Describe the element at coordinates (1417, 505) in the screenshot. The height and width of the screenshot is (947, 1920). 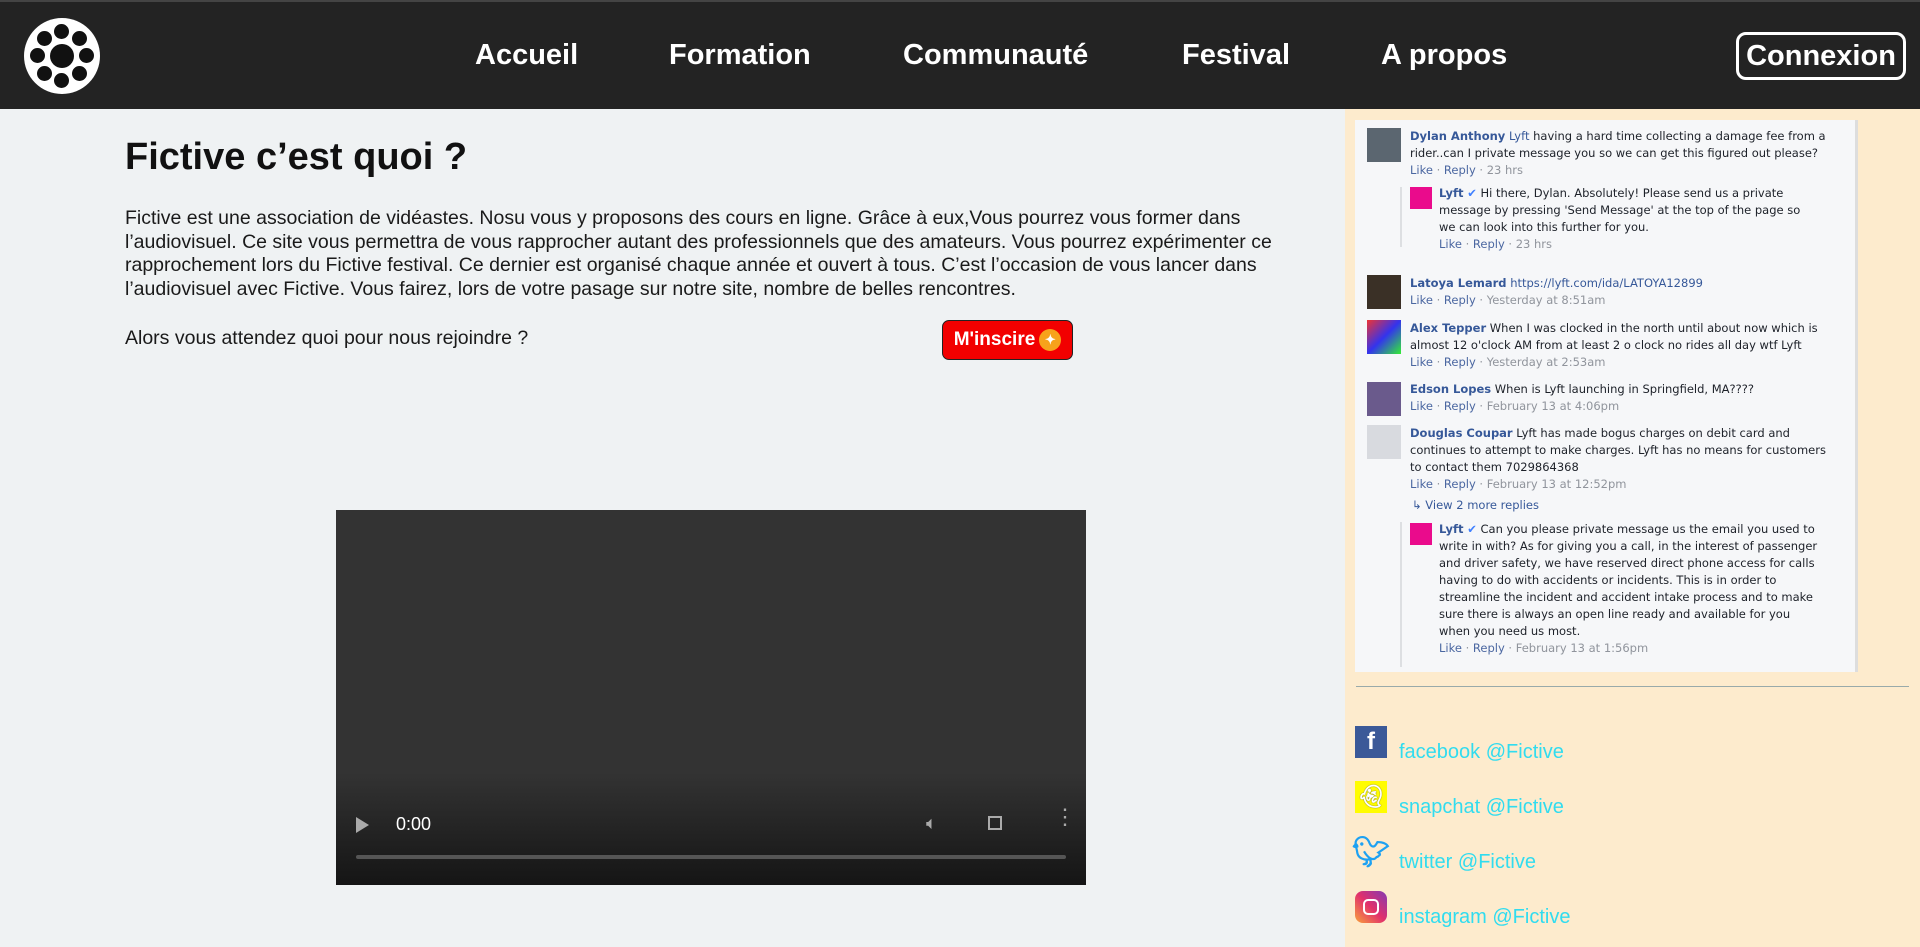
I see `reply-arrow-icon: ↳` at that location.